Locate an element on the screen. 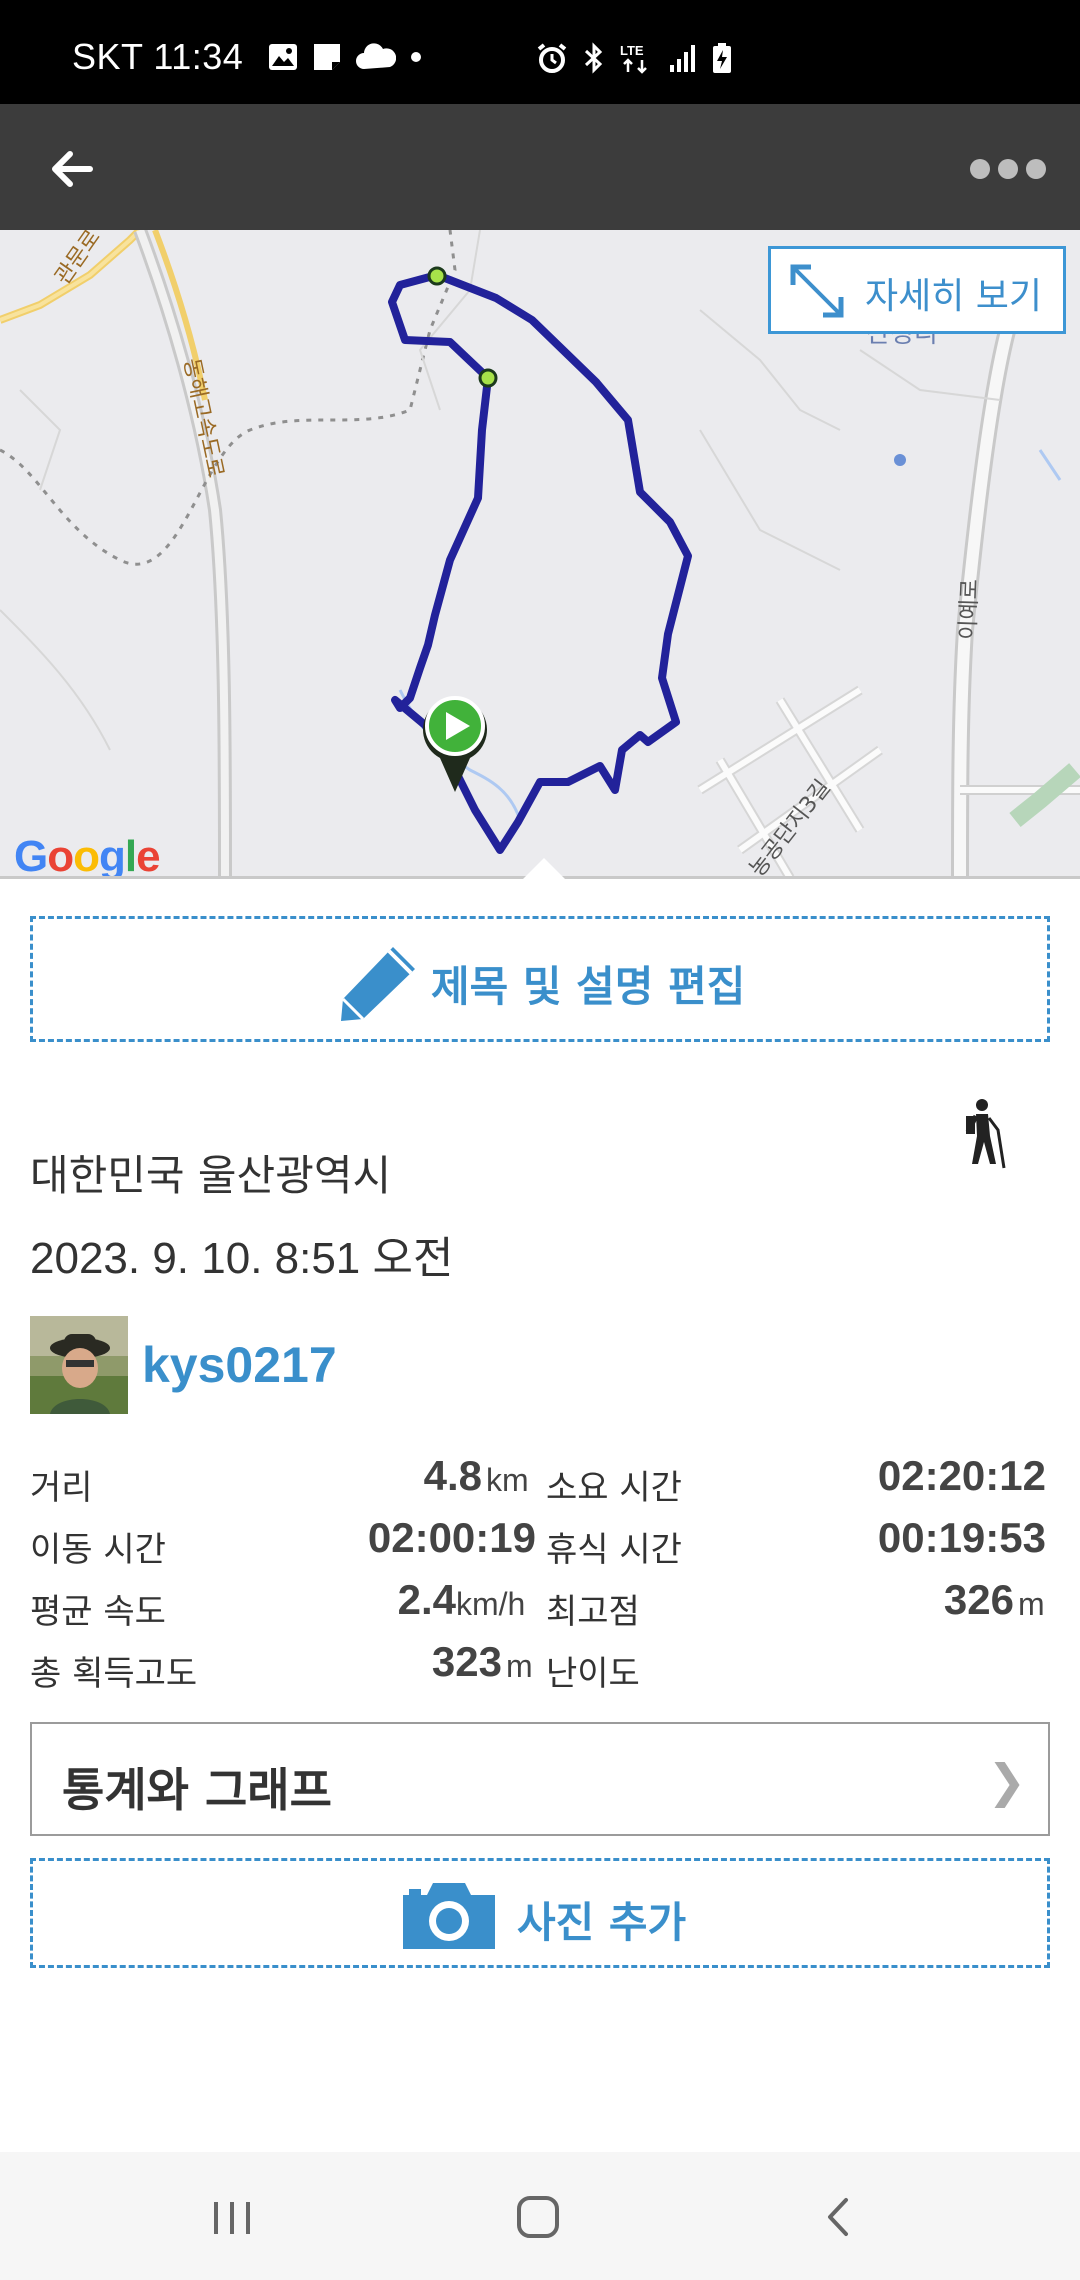 This screenshot has height=2280, width=1080. activity-location: 대한민국 울산광역시 is located at coordinates (211, 1175).